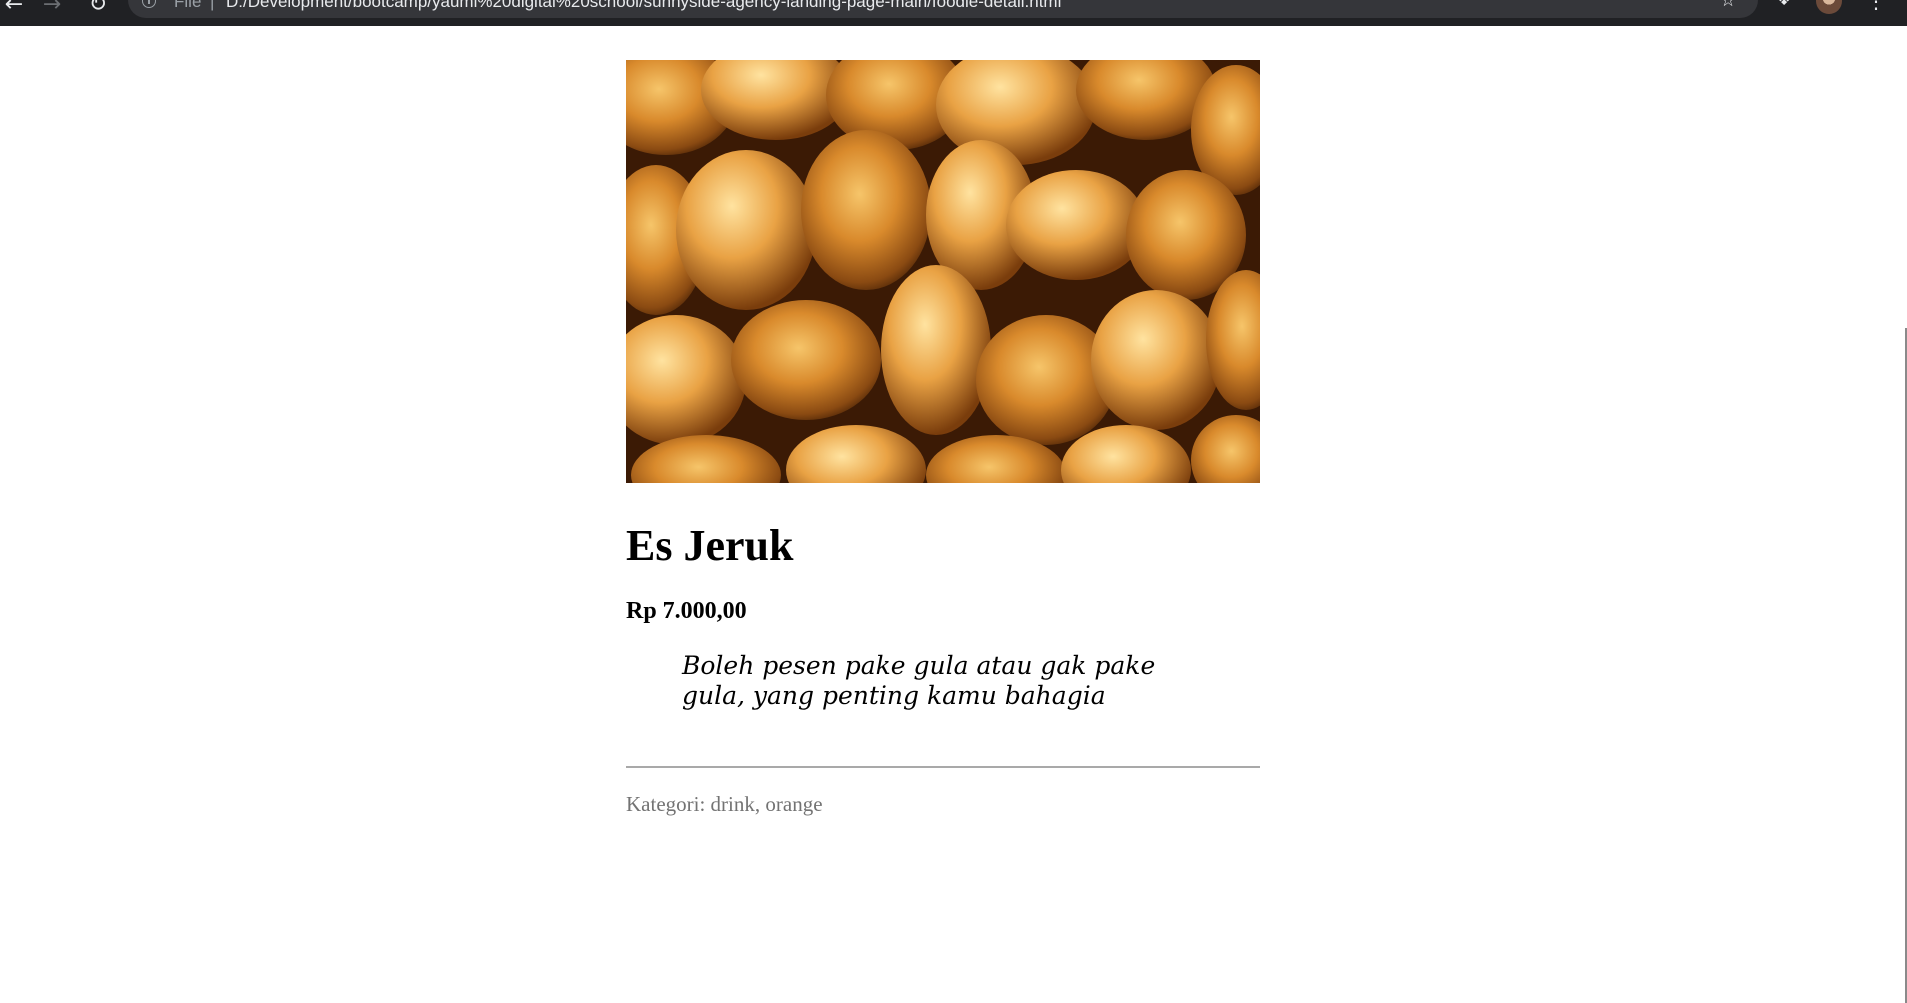 The image size is (1907, 1003). I want to click on scheme-label: File, so click(188, 5).